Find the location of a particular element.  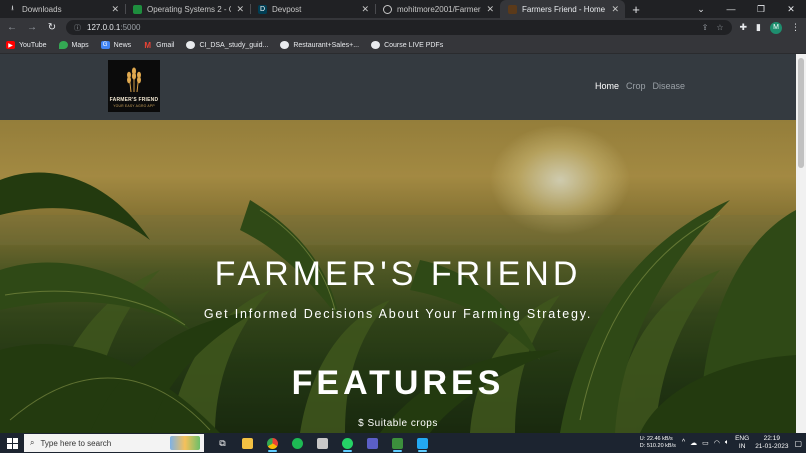

language-indicator: ENG IN is located at coordinates (742, 443).